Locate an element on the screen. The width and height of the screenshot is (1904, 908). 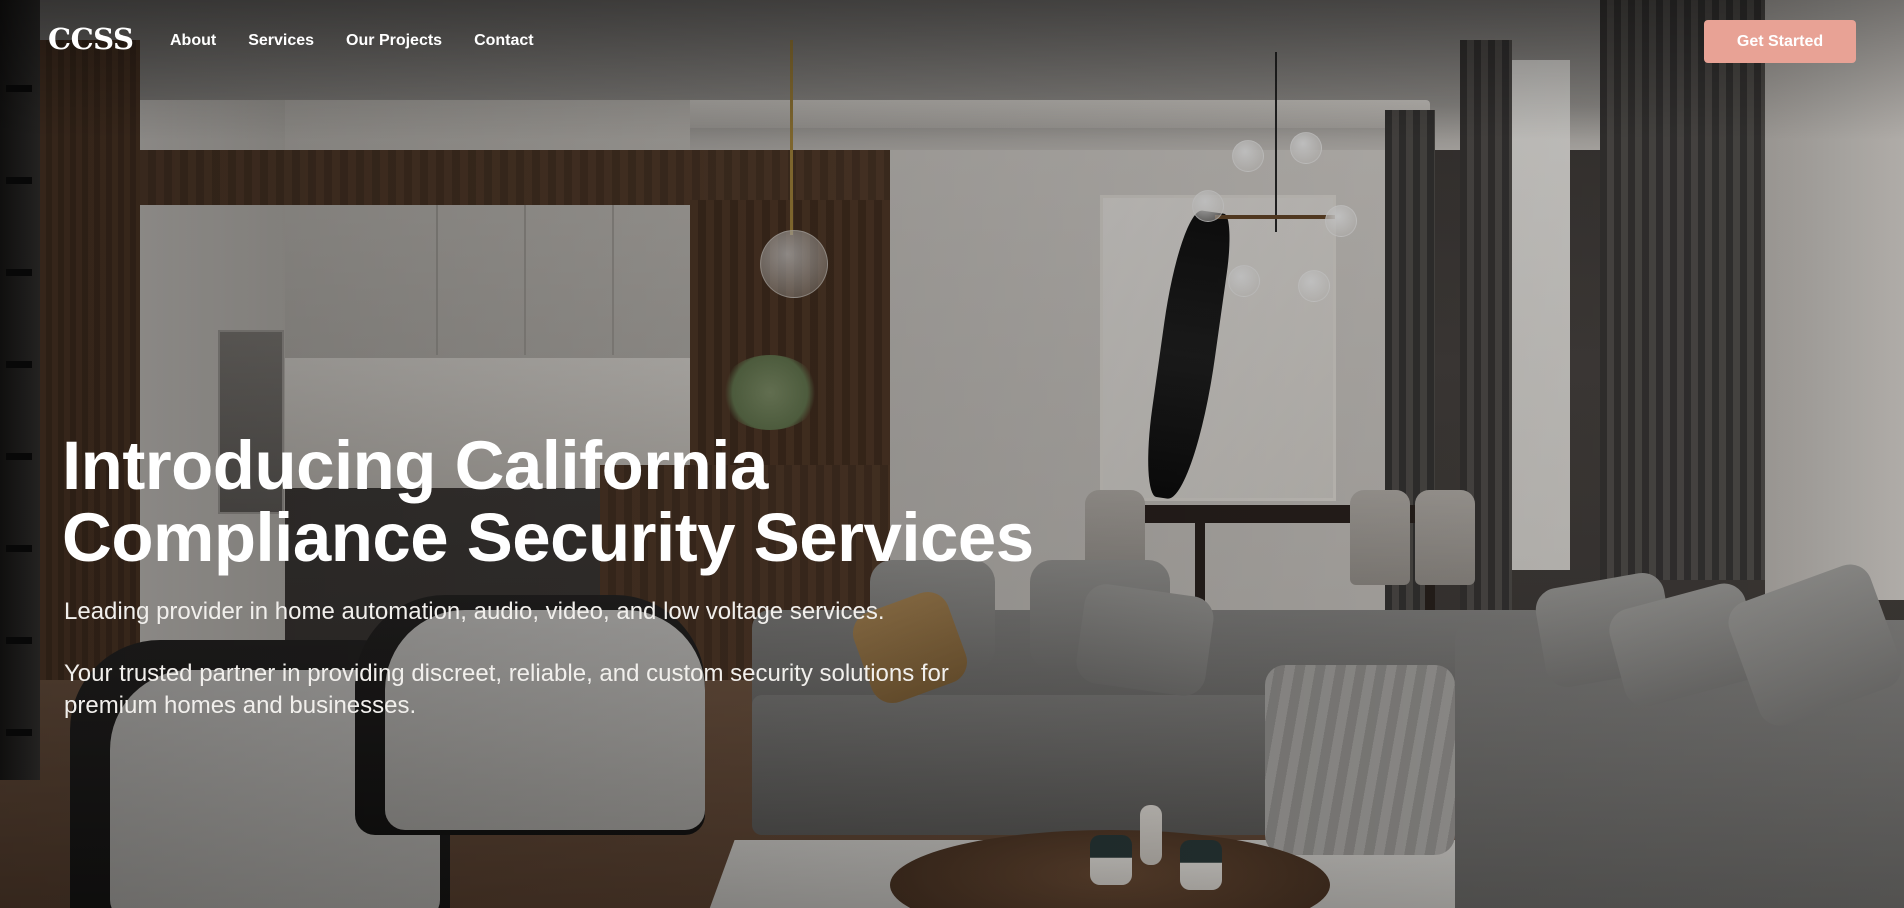
hero-title-line-1: Introducing California is located at coordinates (415, 465).